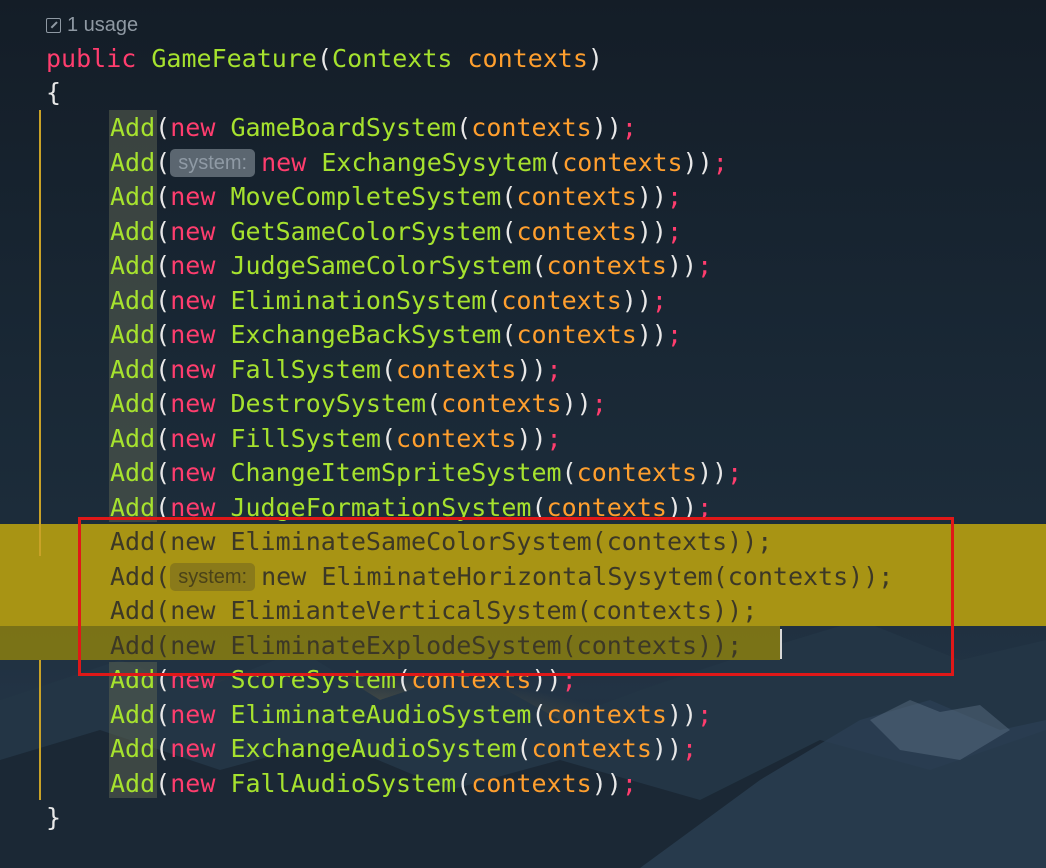 This screenshot has width=1046, height=868. I want to click on modifier-keyword: public, so click(91, 58).